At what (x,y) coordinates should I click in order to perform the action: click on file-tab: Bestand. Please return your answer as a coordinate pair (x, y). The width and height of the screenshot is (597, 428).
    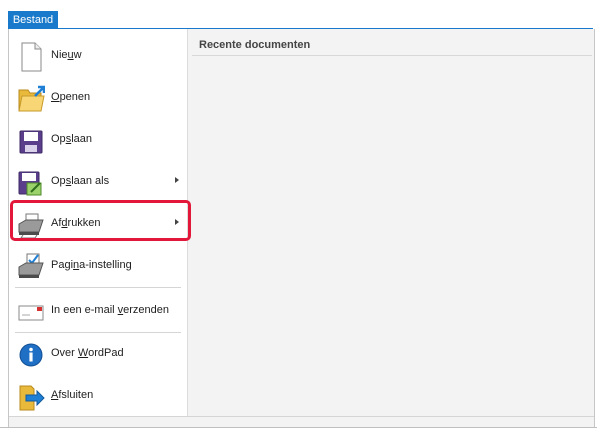
    Looking at the image, I should click on (33, 20).